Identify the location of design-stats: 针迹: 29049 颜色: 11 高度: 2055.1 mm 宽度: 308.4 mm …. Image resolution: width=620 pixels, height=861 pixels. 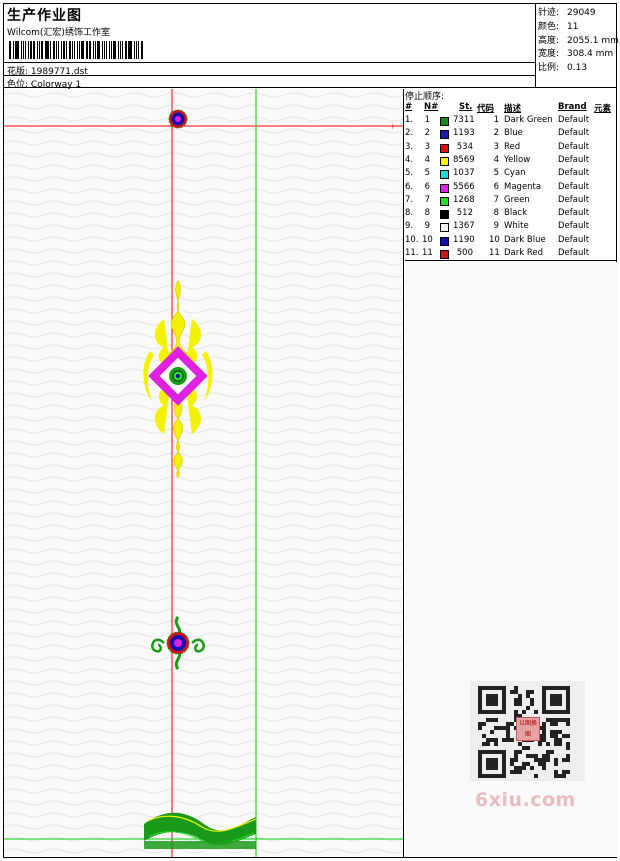
(577, 45).